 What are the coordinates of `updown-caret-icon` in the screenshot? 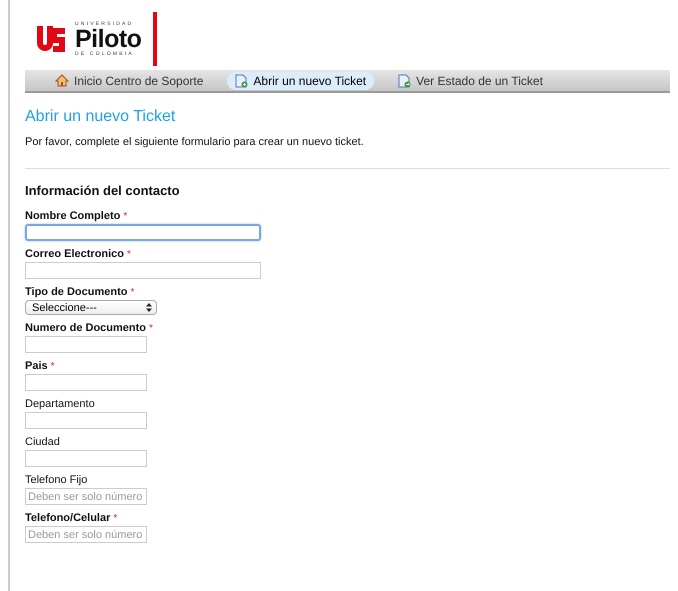 It's located at (149, 307).